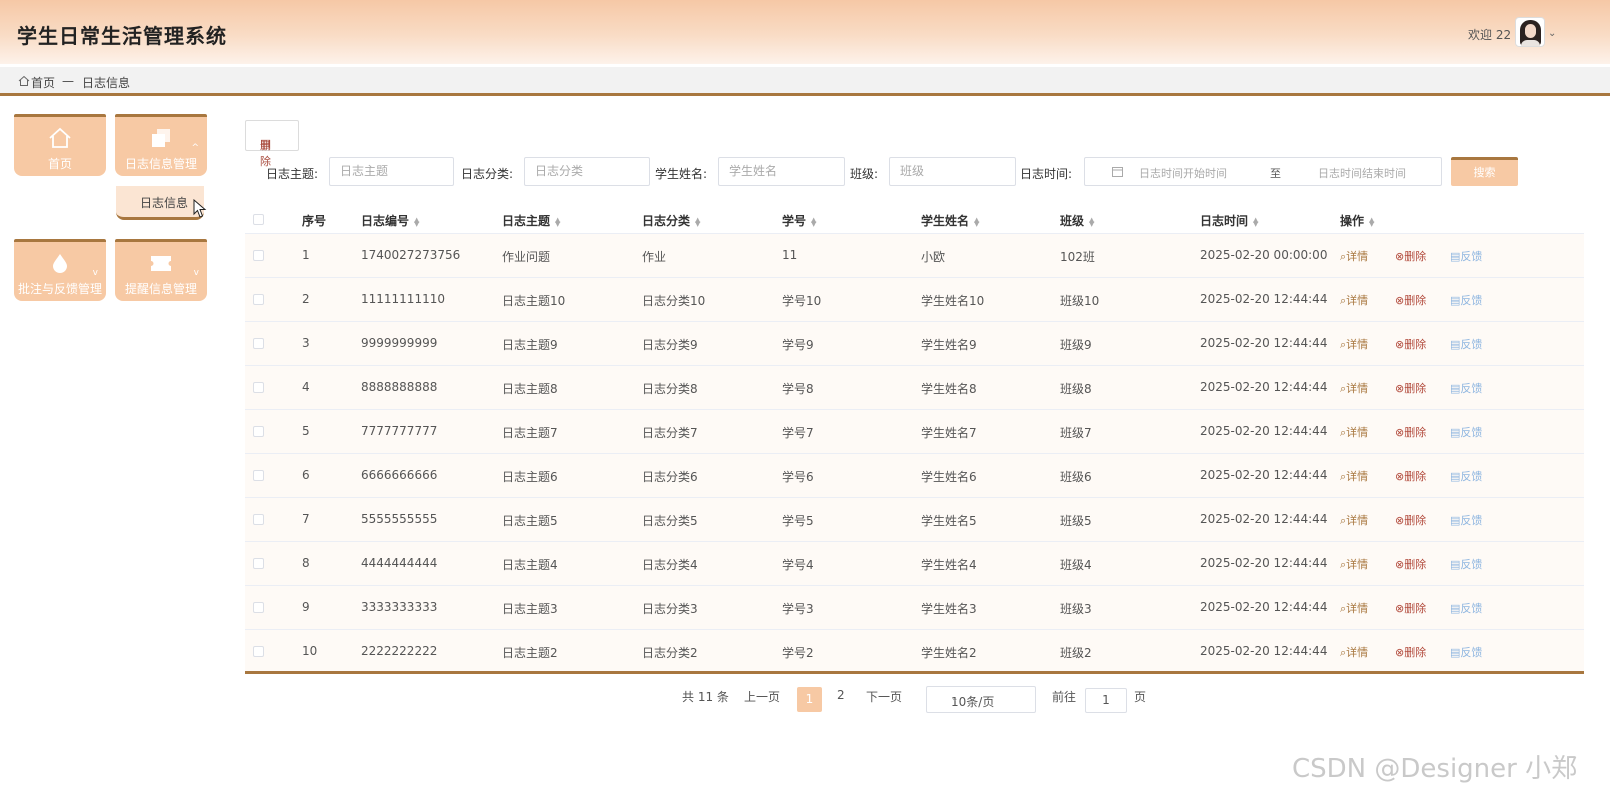  I want to click on date-start-input: 日志时间开始时间, so click(1183, 173).